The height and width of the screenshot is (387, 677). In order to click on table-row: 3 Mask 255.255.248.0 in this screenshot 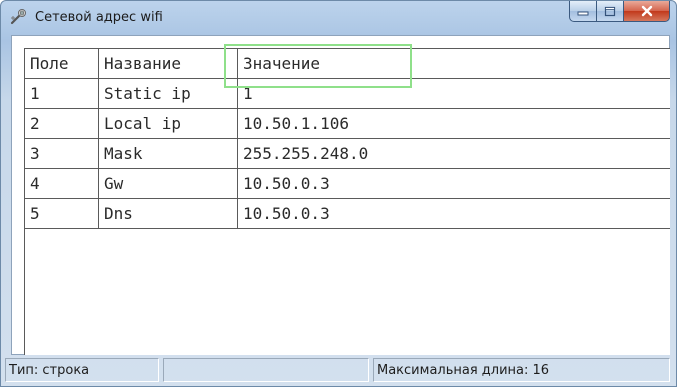, I will do `click(347, 154)`.